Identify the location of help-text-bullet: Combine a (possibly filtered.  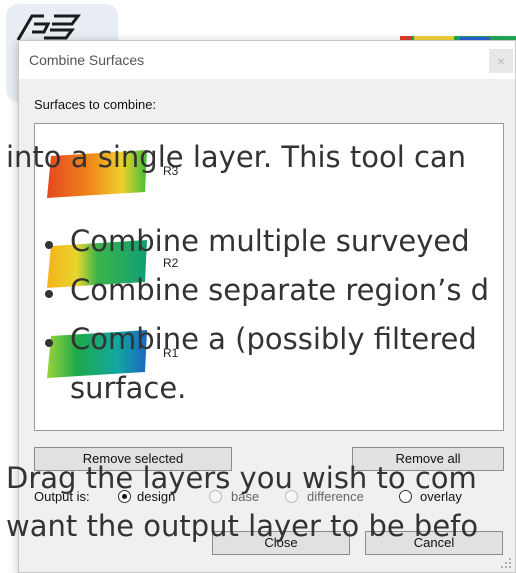
(273, 339).